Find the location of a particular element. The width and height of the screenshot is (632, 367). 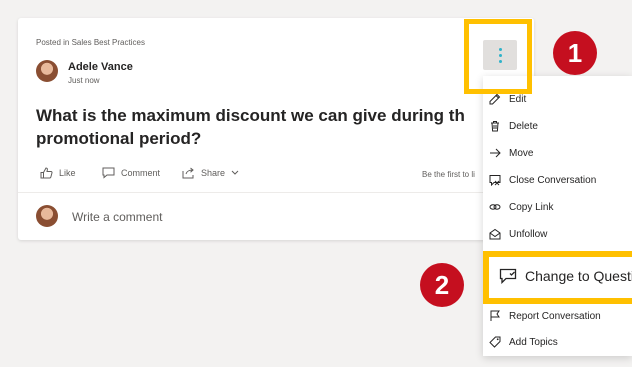

post-title-line-2: promotional period? is located at coordinates (119, 138).